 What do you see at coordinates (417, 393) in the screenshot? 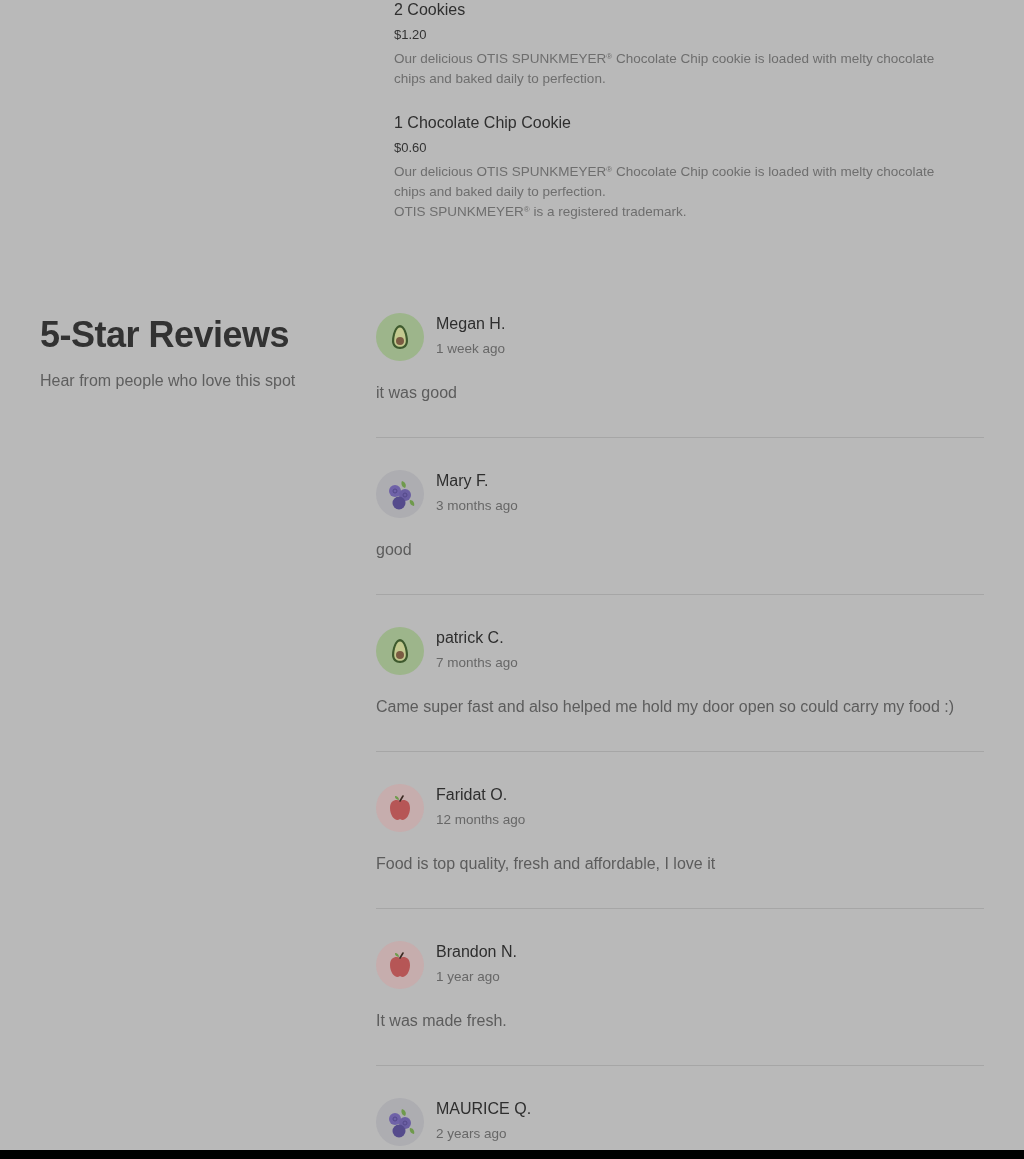
I see `review-text: it was good` at bounding box center [417, 393].